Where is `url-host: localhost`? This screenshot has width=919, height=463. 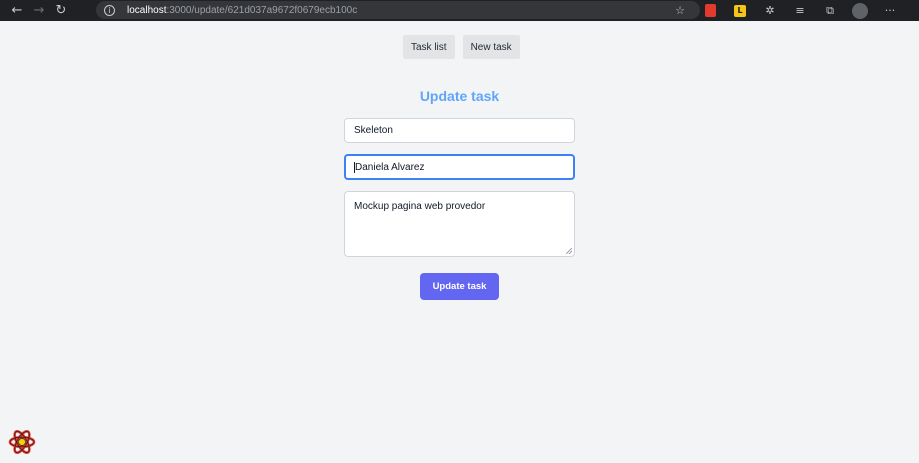
url-host: localhost is located at coordinates (147, 10).